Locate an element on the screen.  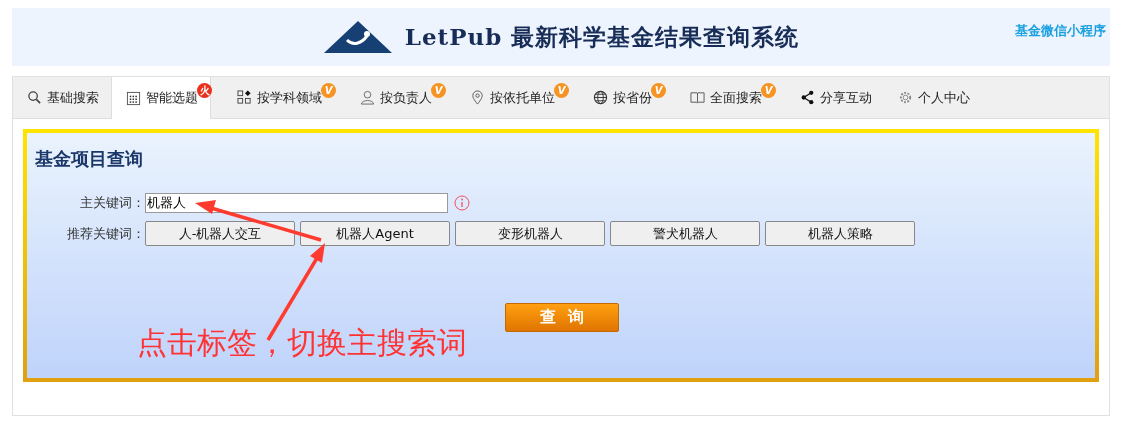
share-icon is located at coordinates (807, 97).